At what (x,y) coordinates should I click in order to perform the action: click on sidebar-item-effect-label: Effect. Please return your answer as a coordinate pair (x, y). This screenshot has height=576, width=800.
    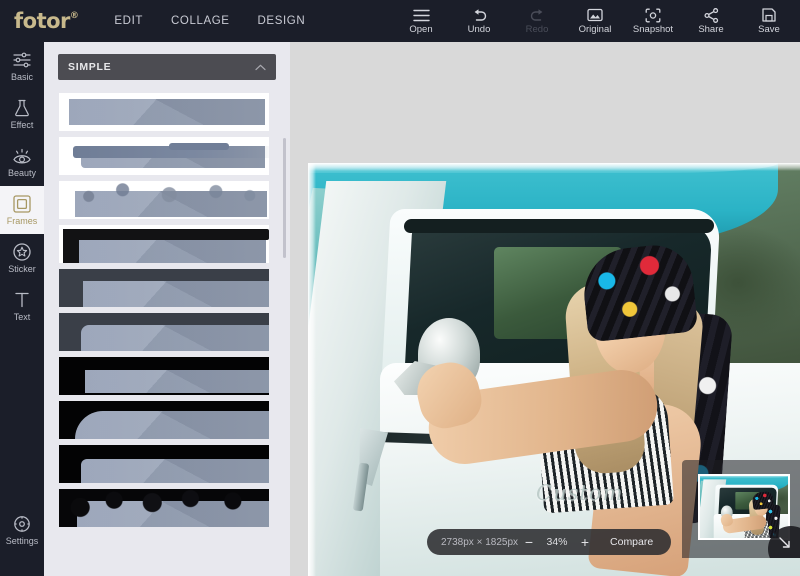
    Looking at the image, I should click on (22, 124).